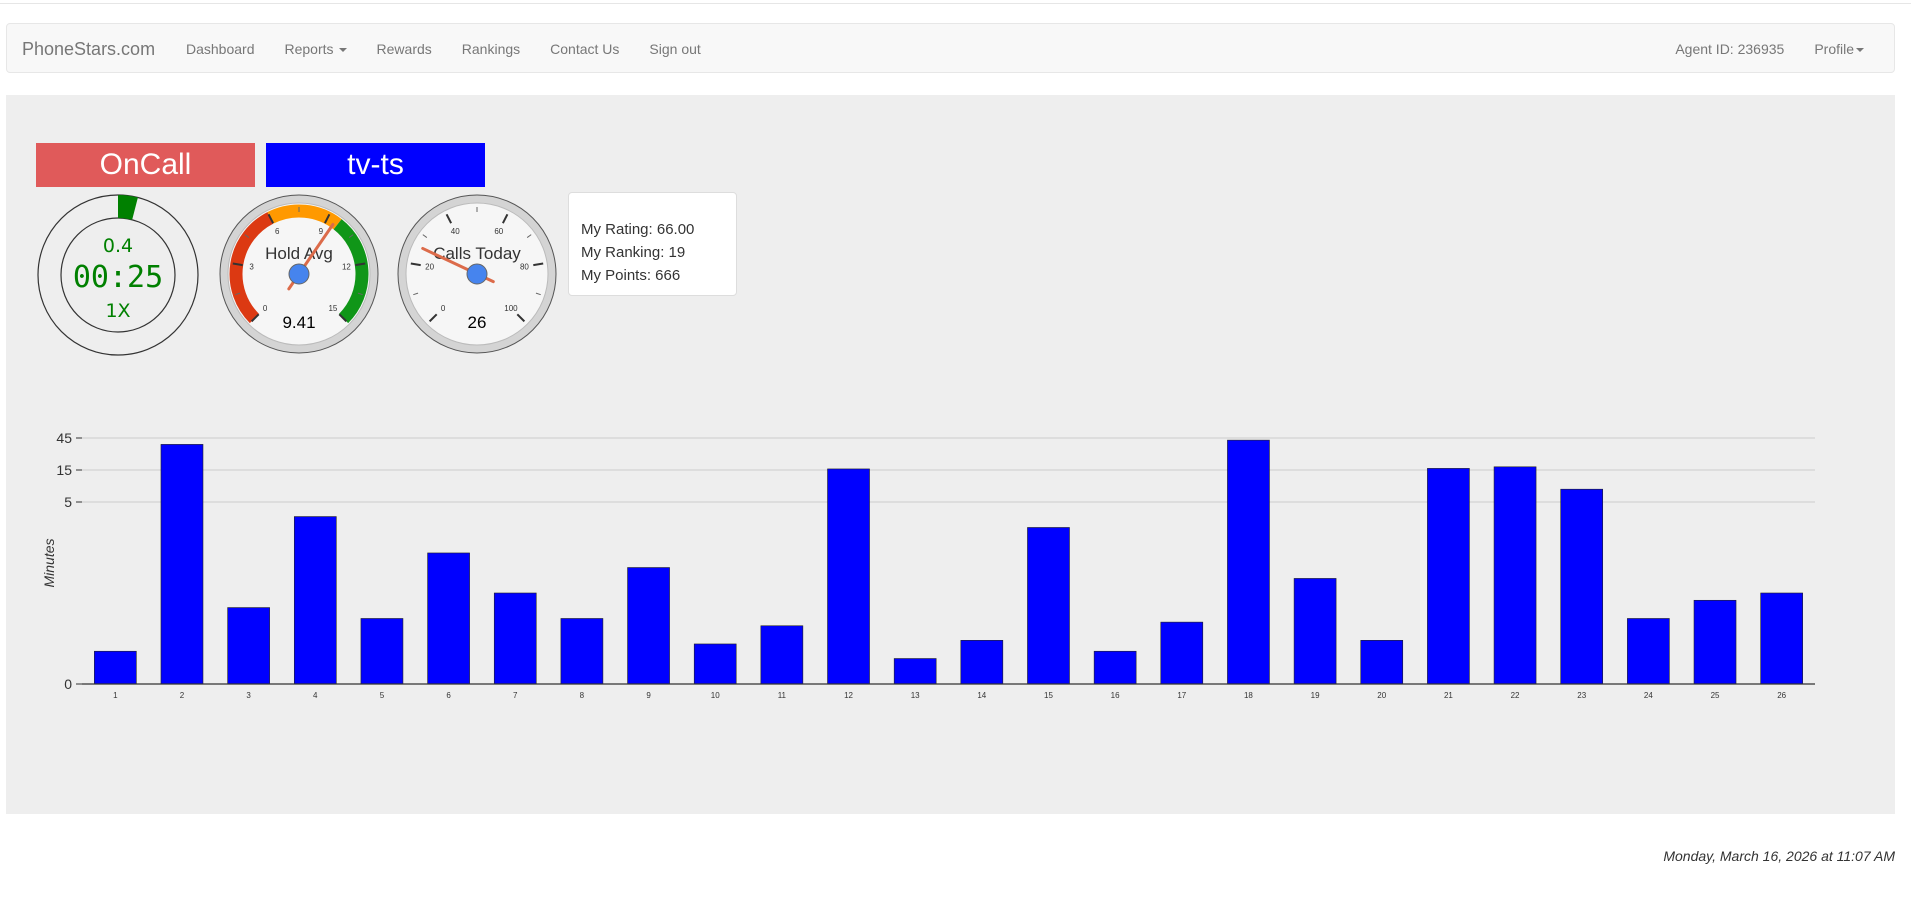 The width and height of the screenshot is (1911, 897). Describe the element at coordinates (981, 695) in the screenshot. I see `x-tick-label: 14` at that location.